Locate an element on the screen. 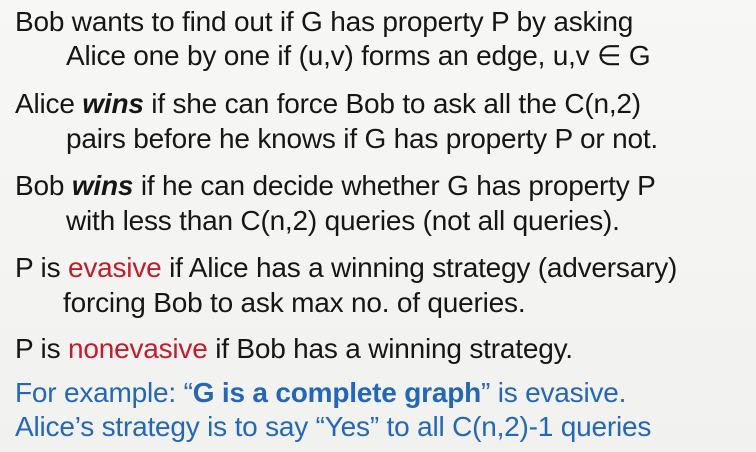  p4-l2-text: forcing Bob to ask max no. of queries. is located at coordinates (294, 302).